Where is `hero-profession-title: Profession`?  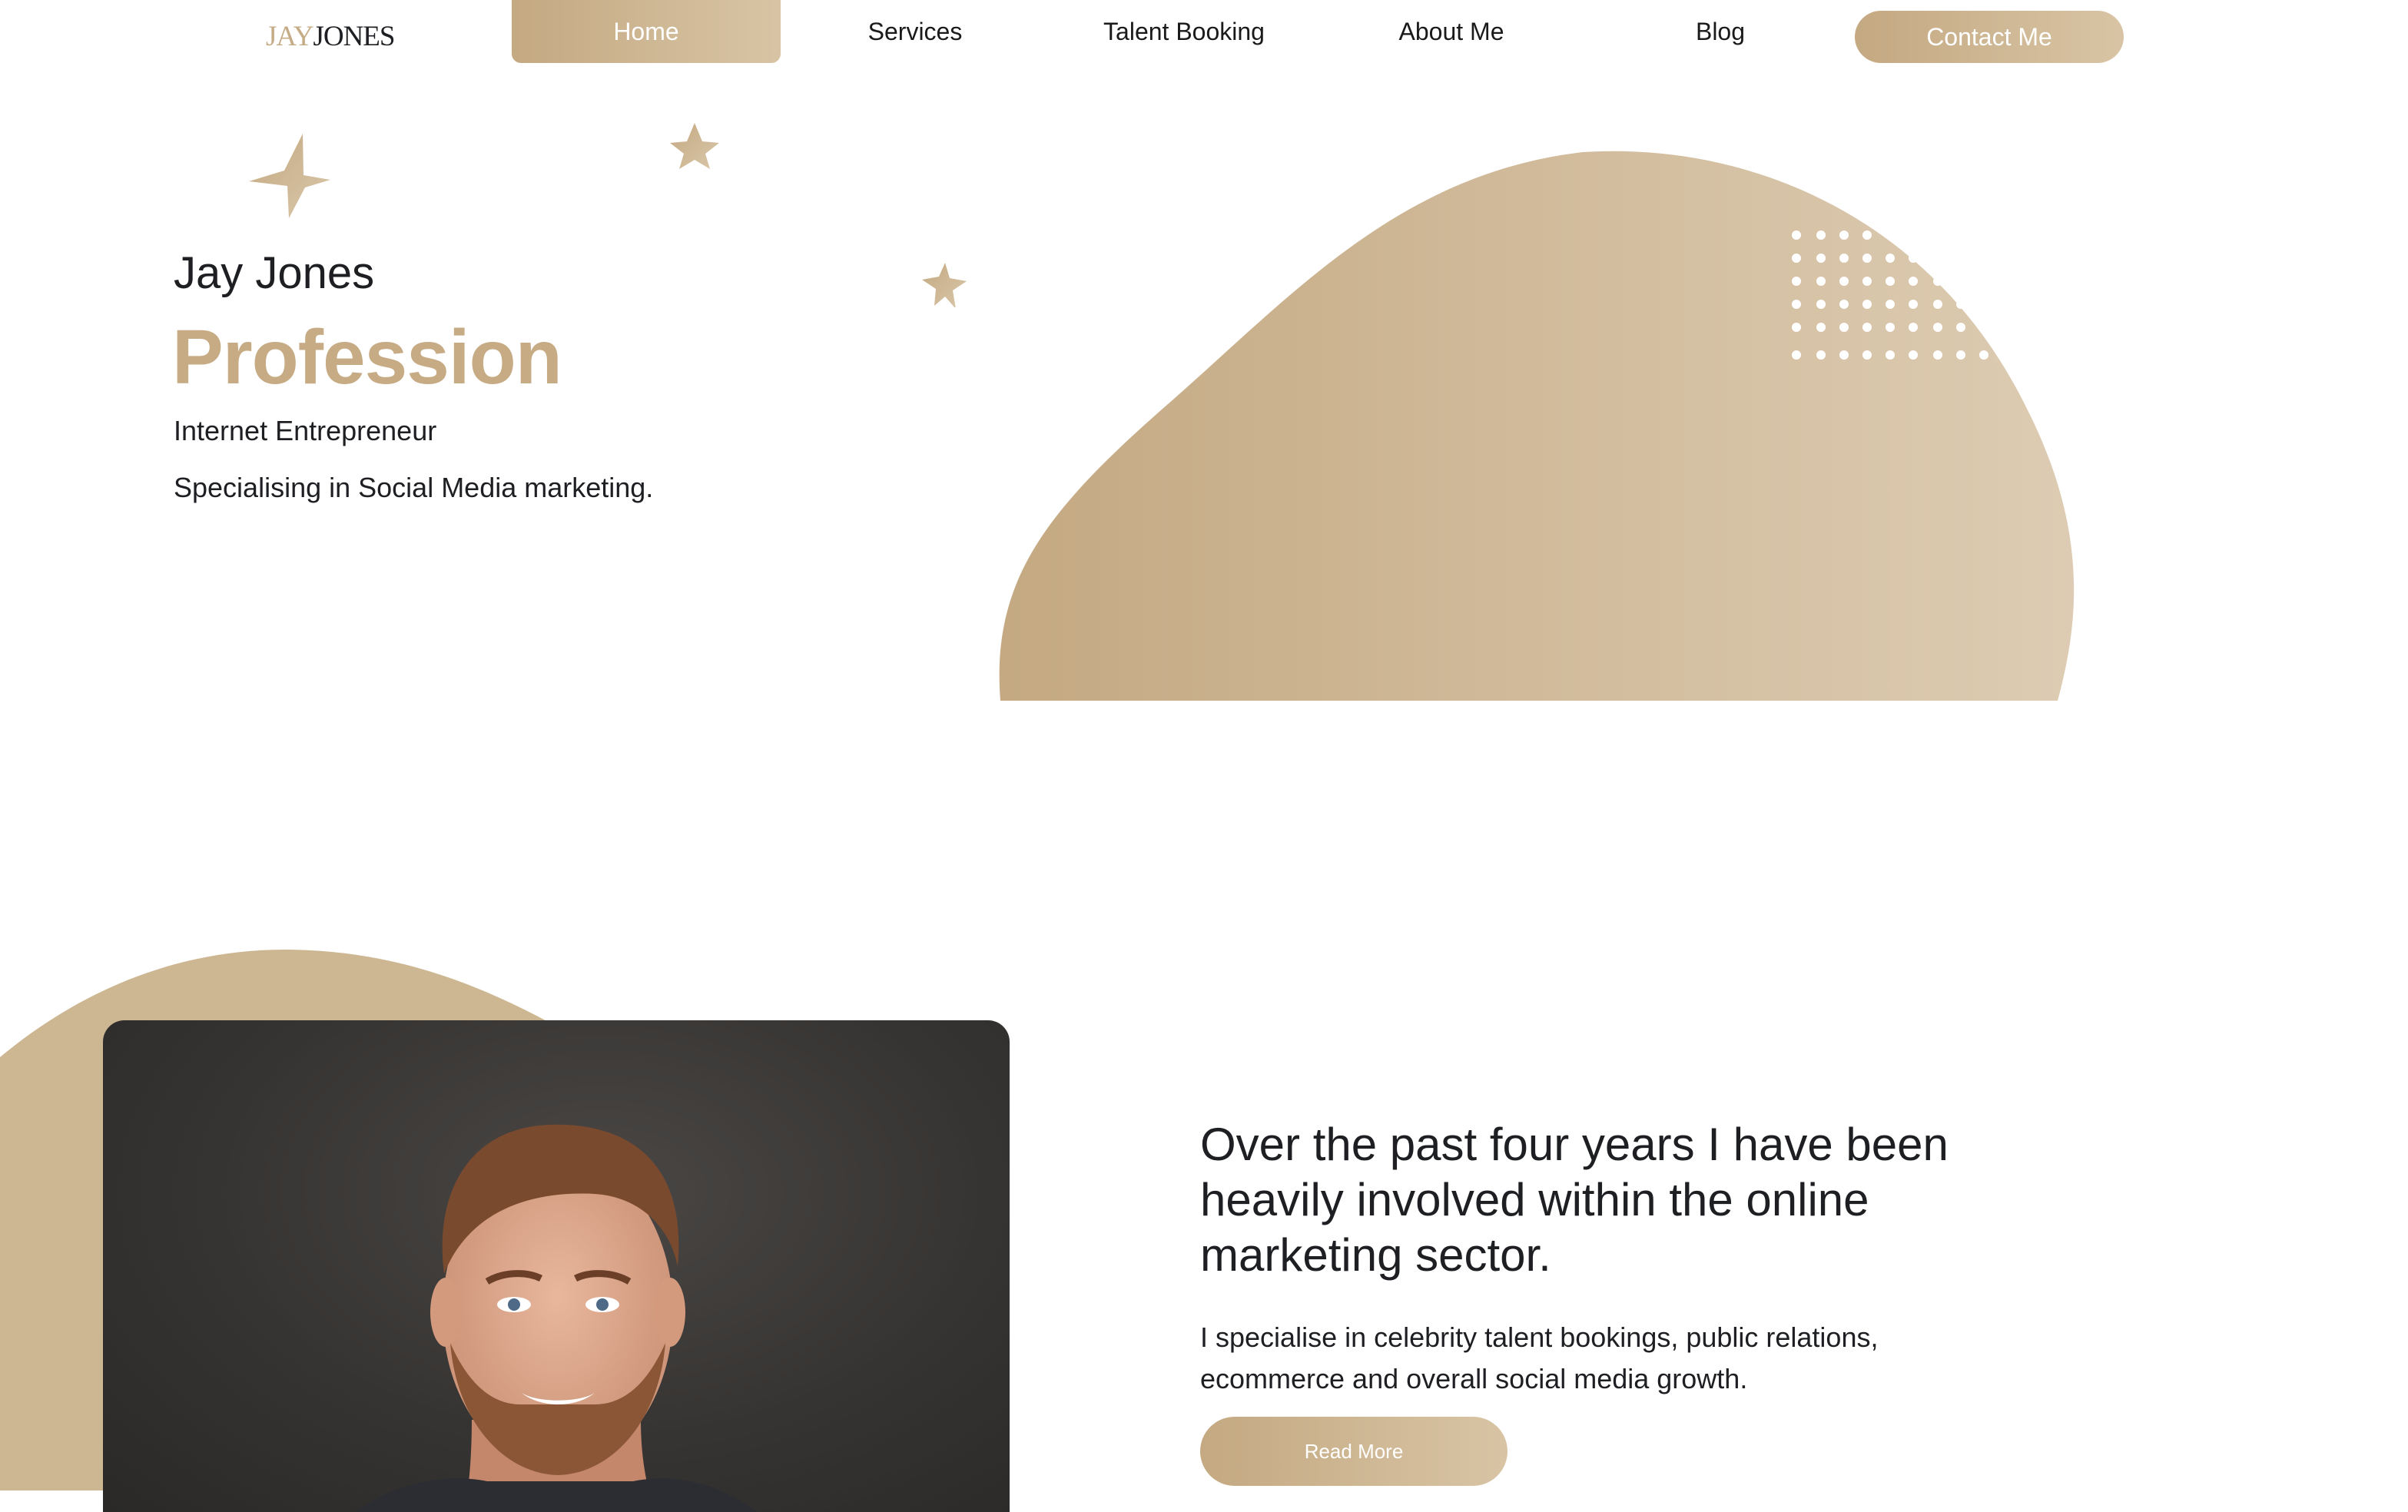 hero-profession-title: Profession is located at coordinates (367, 357).